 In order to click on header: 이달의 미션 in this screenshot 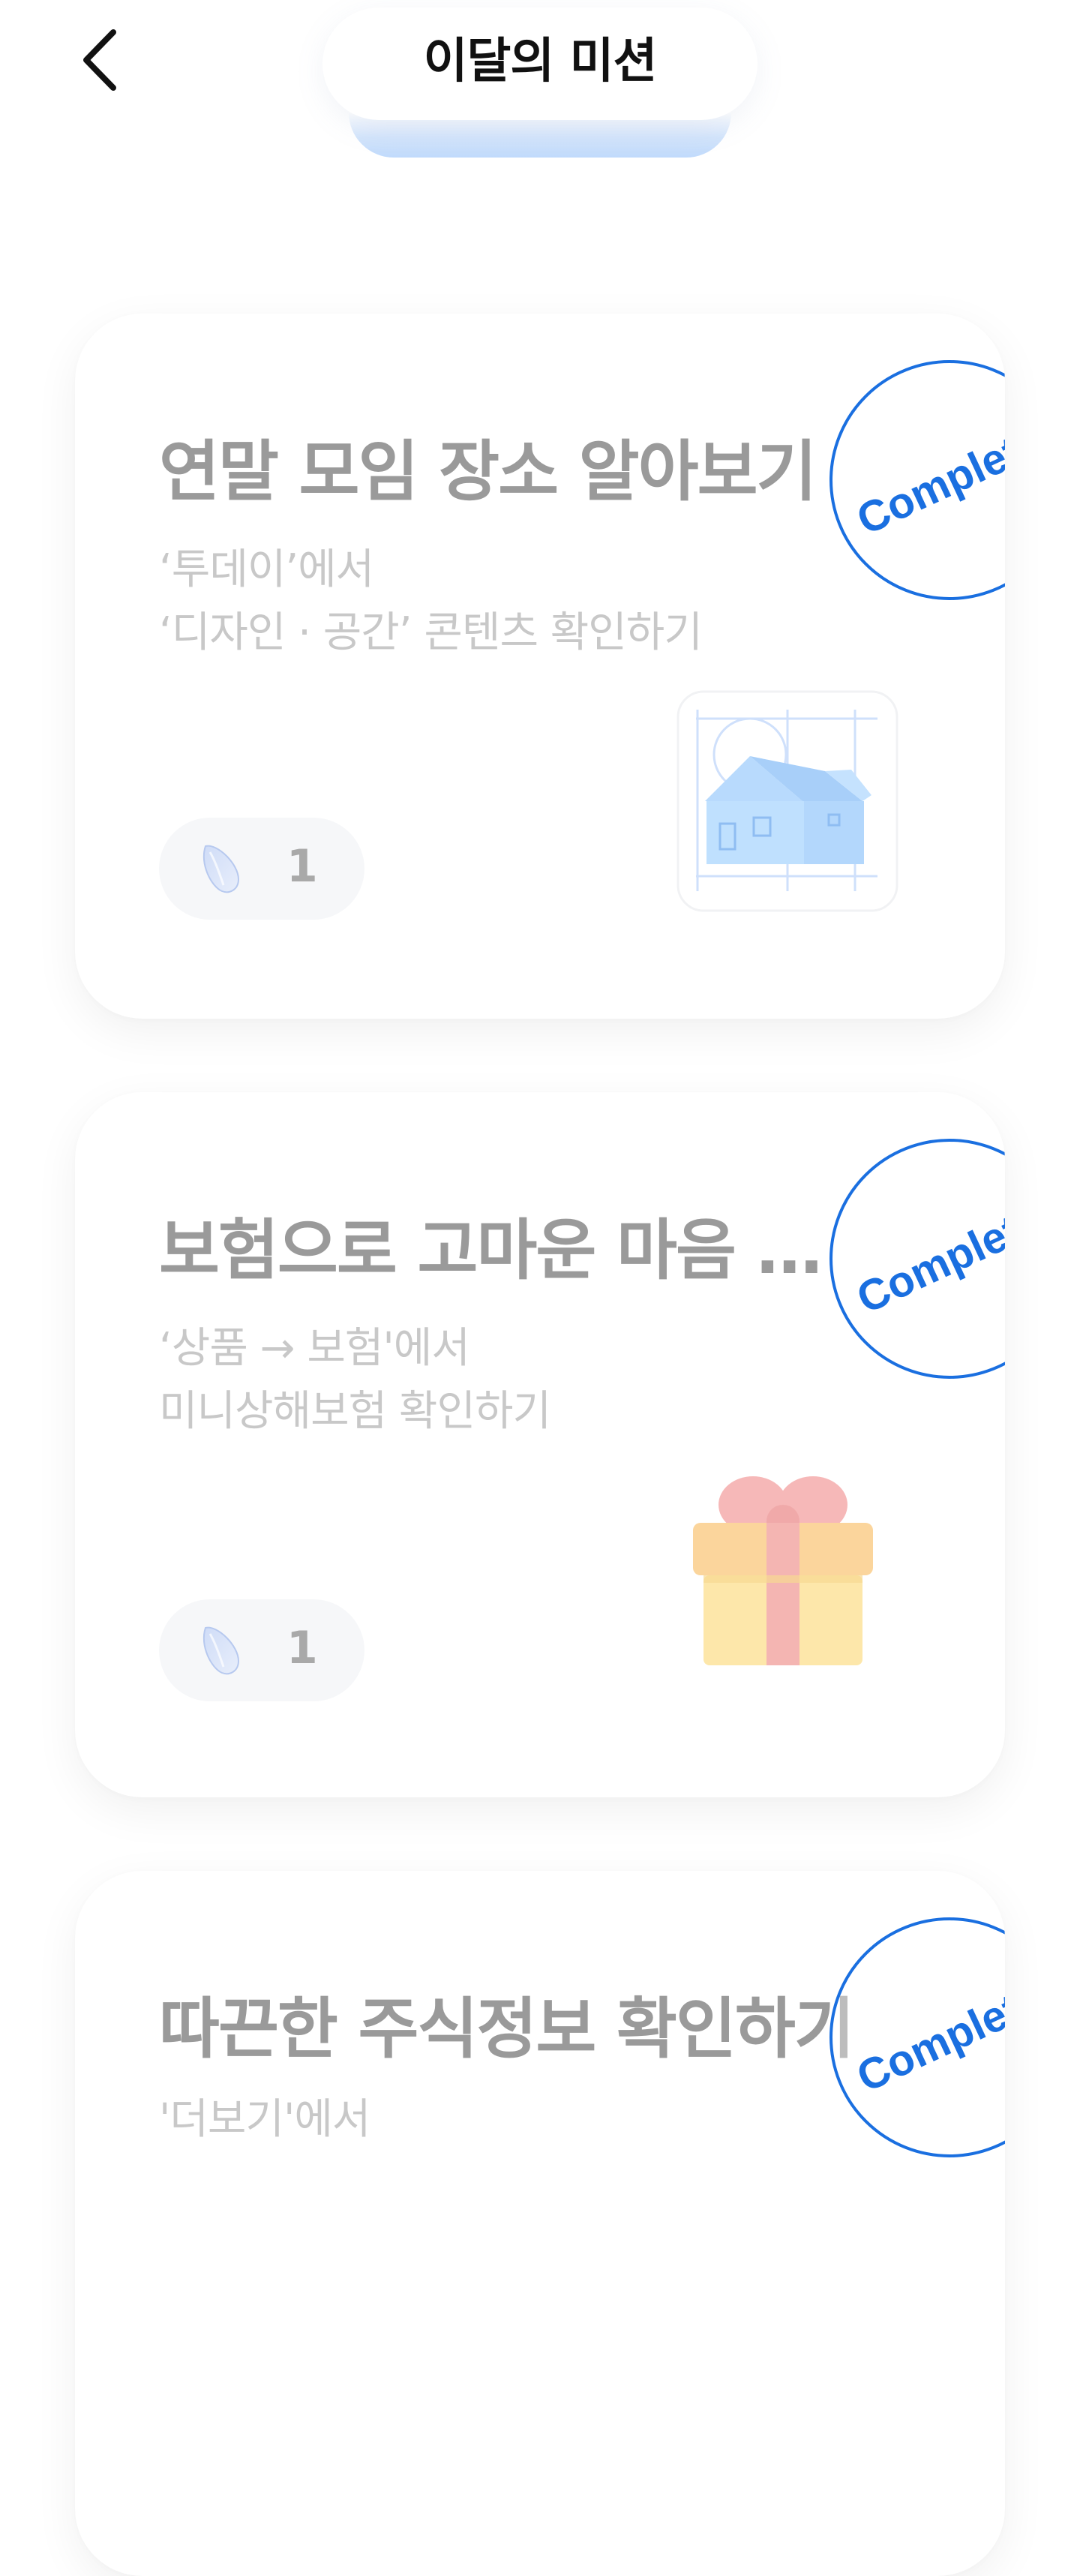, I will do `click(540, 82)`.